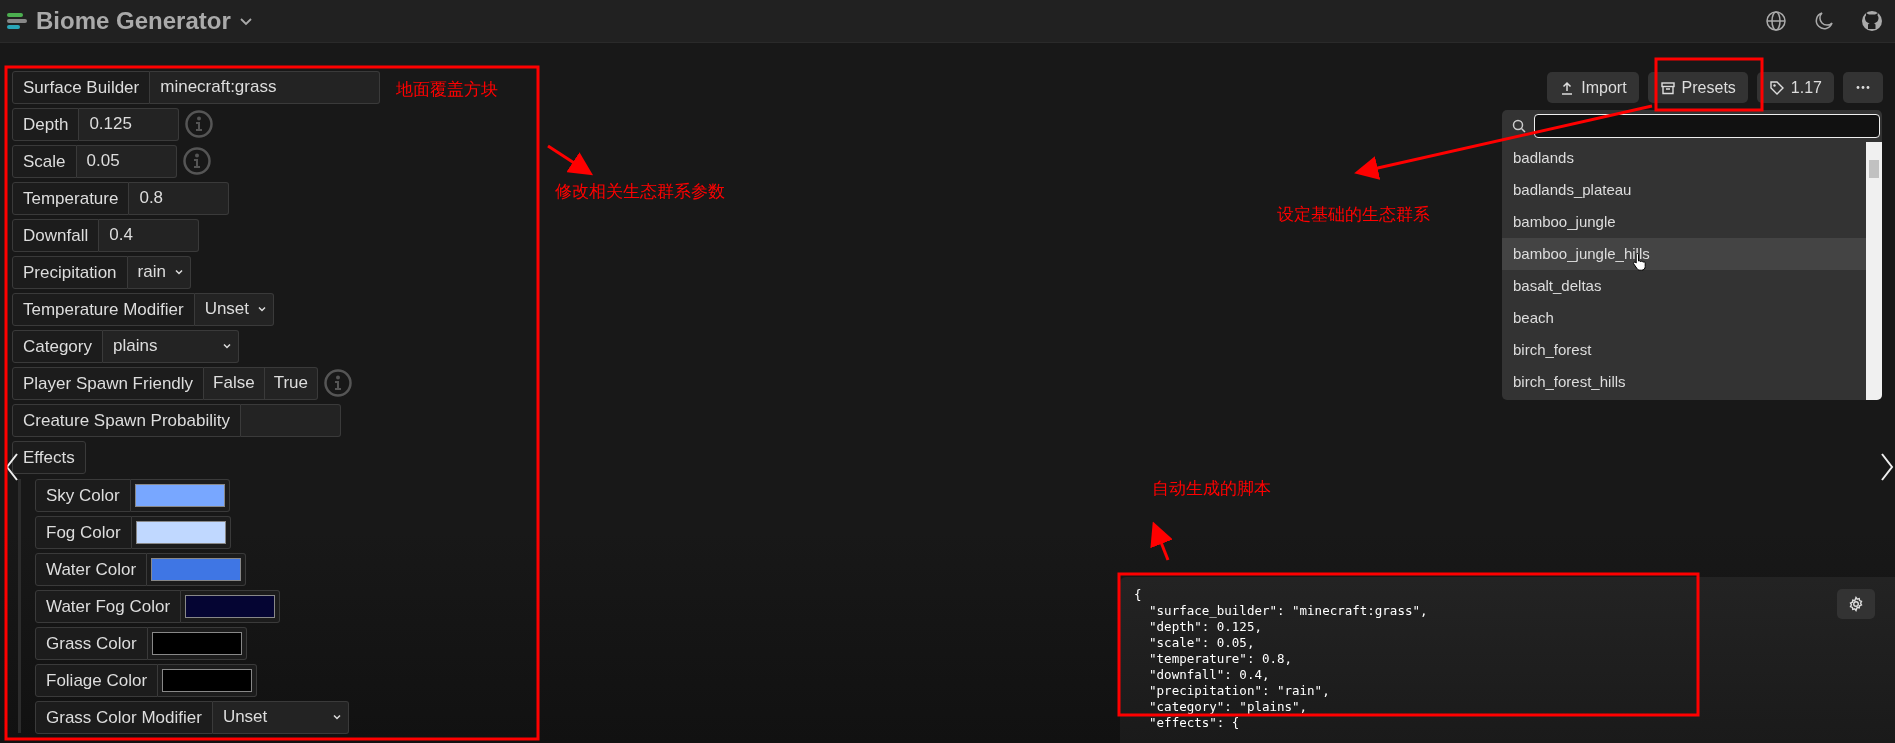 The width and height of the screenshot is (1895, 743). What do you see at coordinates (83, 532) in the screenshot?
I see `field-label: Fog Color` at bounding box center [83, 532].